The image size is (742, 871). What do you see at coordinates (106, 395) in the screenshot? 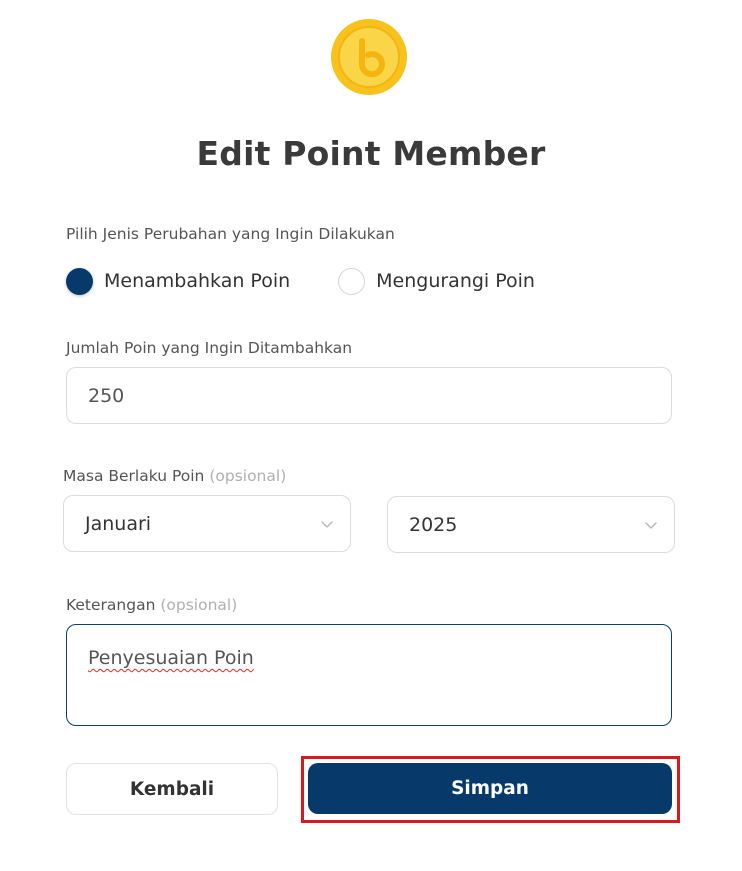
I see `points-amount-value: 250` at bounding box center [106, 395].